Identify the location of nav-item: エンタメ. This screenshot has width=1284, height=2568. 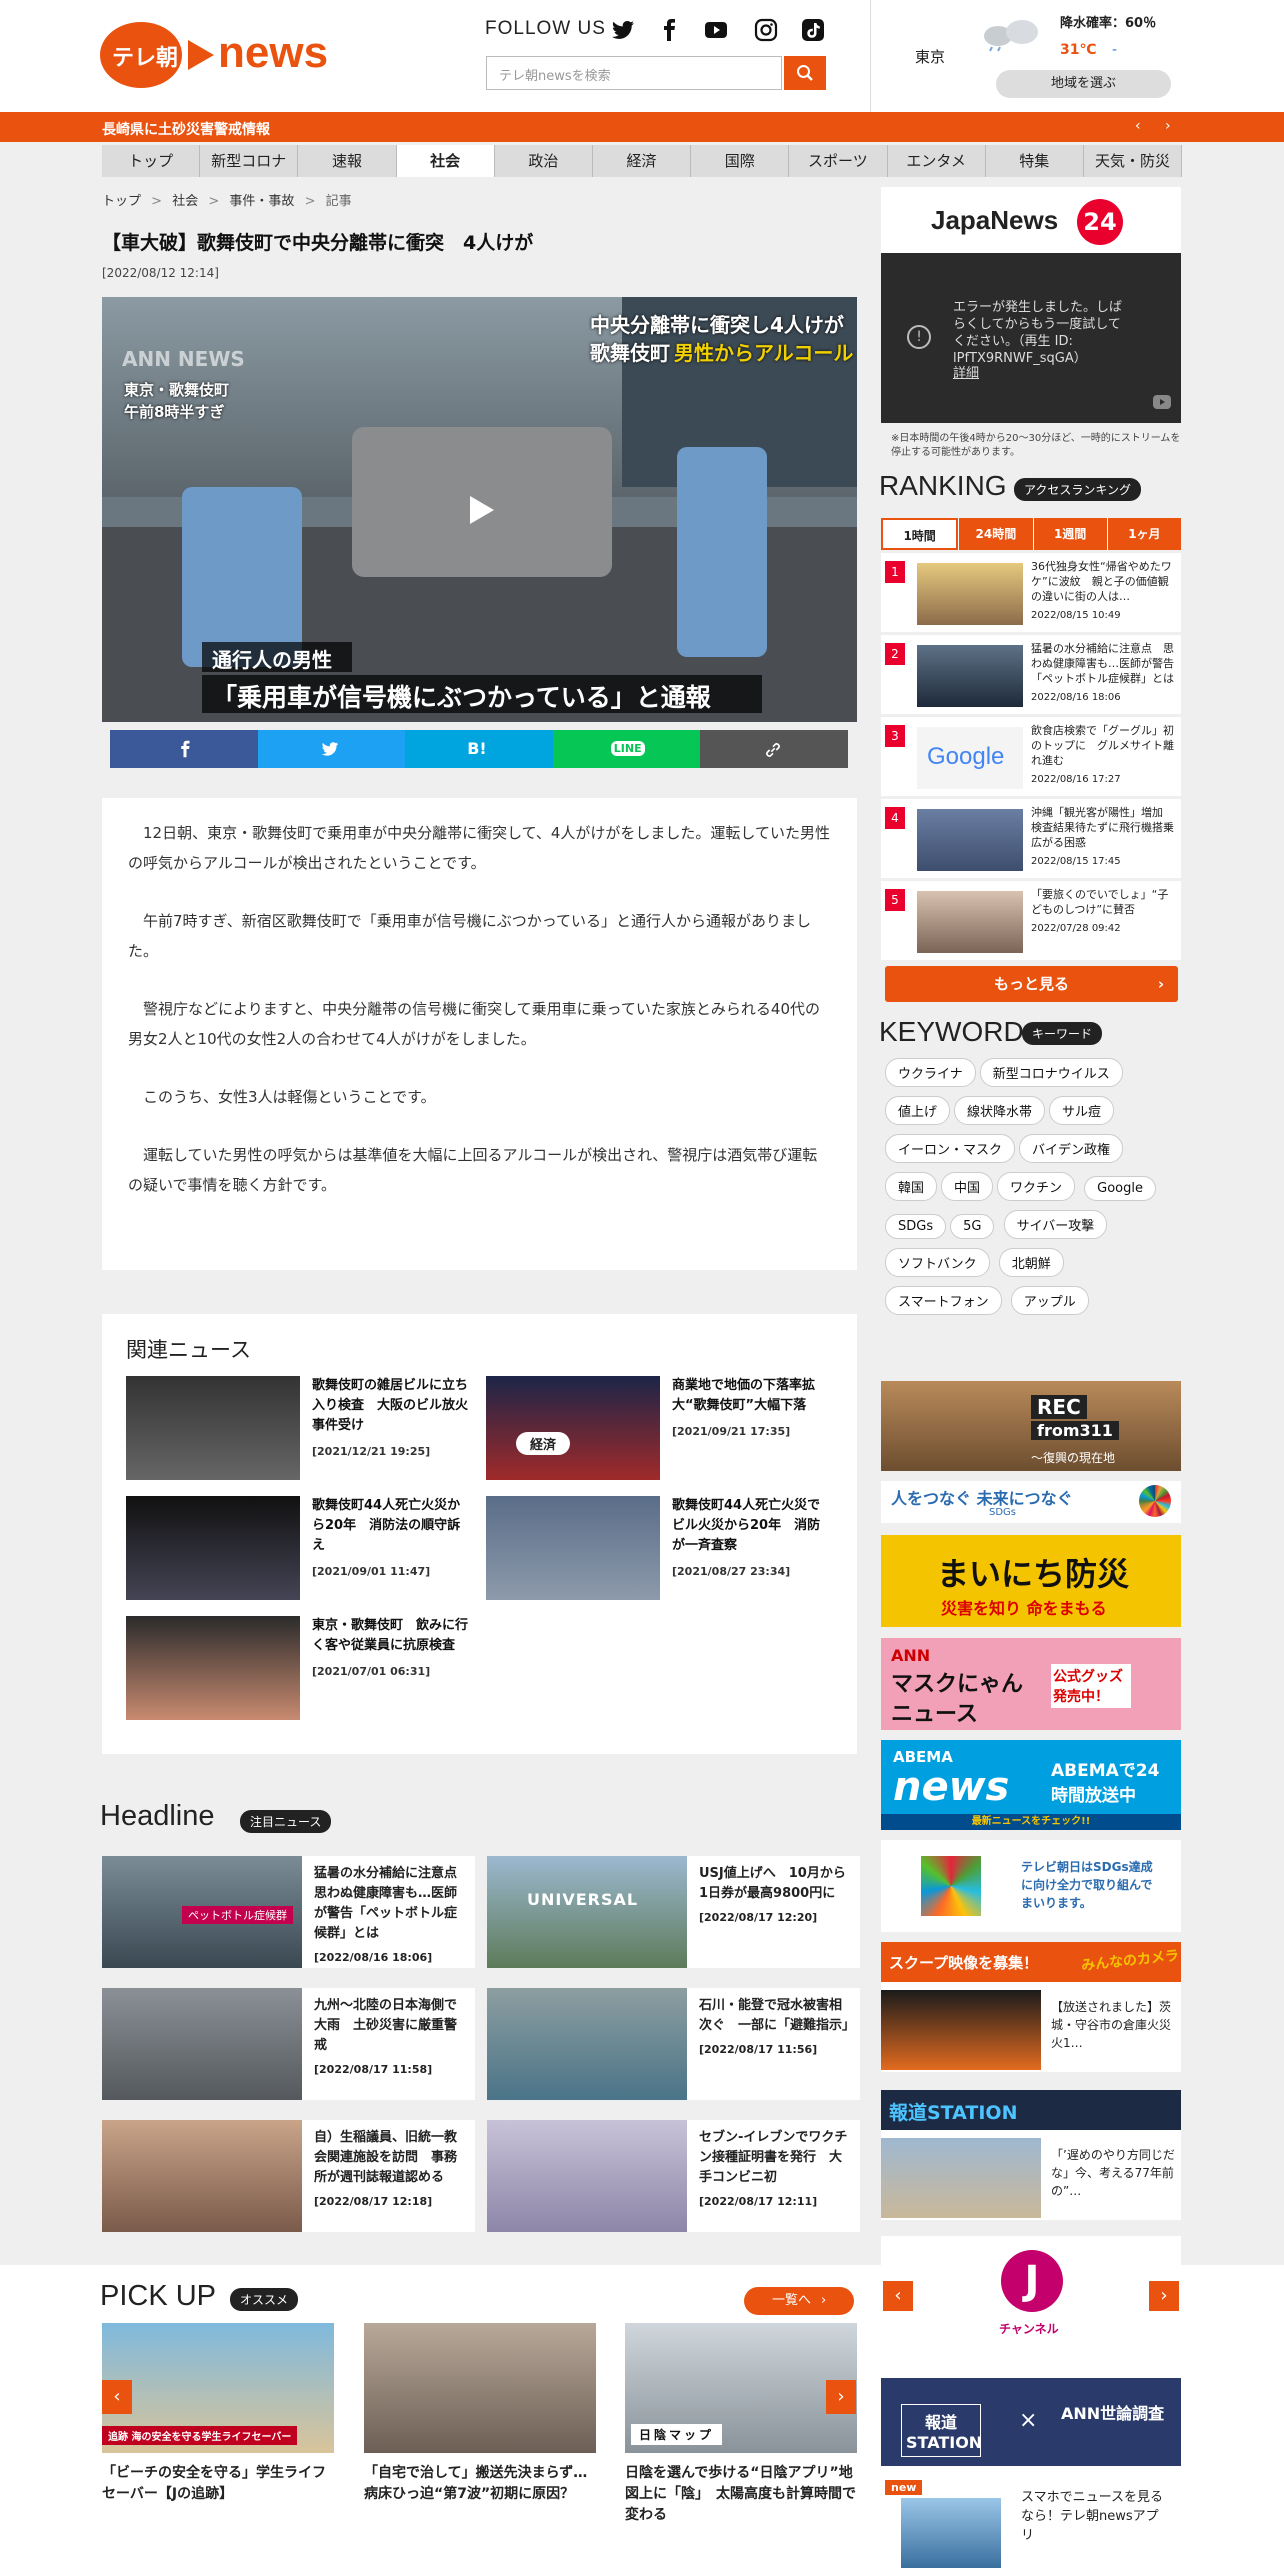
(936, 161).